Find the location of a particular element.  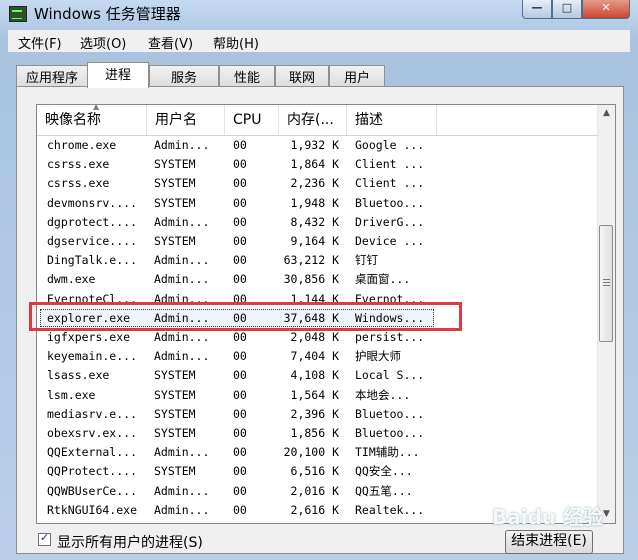

menu-help: 帮助(H) is located at coordinates (236, 42).